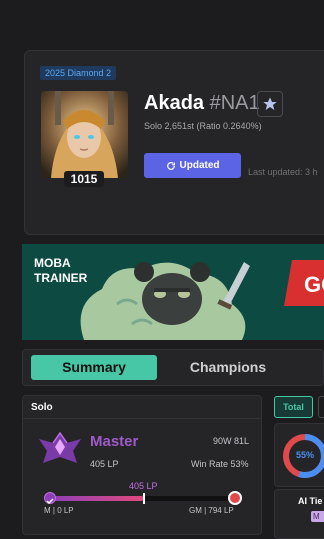  What do you see at coordinates (78, 73) in the screenshot?
I see `season-rank-badge: 2025 Diamond 2` at bounding box center [78, 73].